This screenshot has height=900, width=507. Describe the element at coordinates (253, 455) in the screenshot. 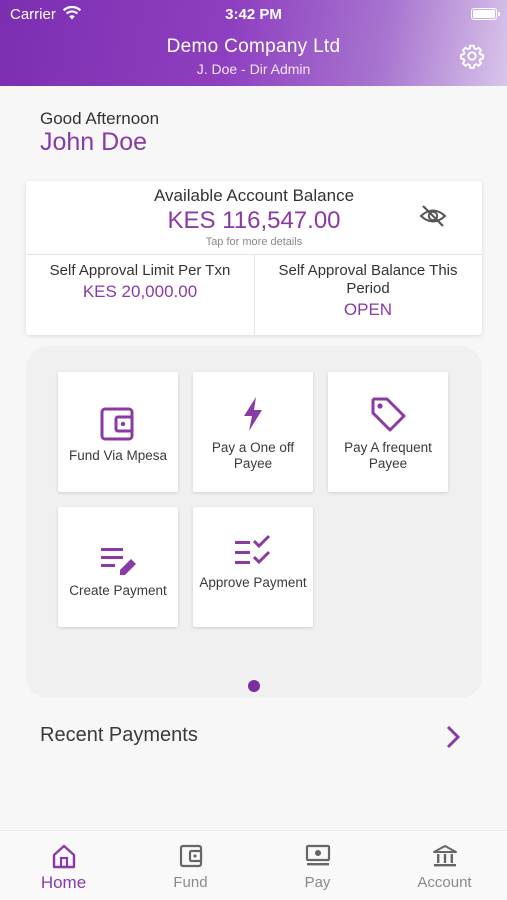

I see `tile-label: Pay a One off Payee` at that location.